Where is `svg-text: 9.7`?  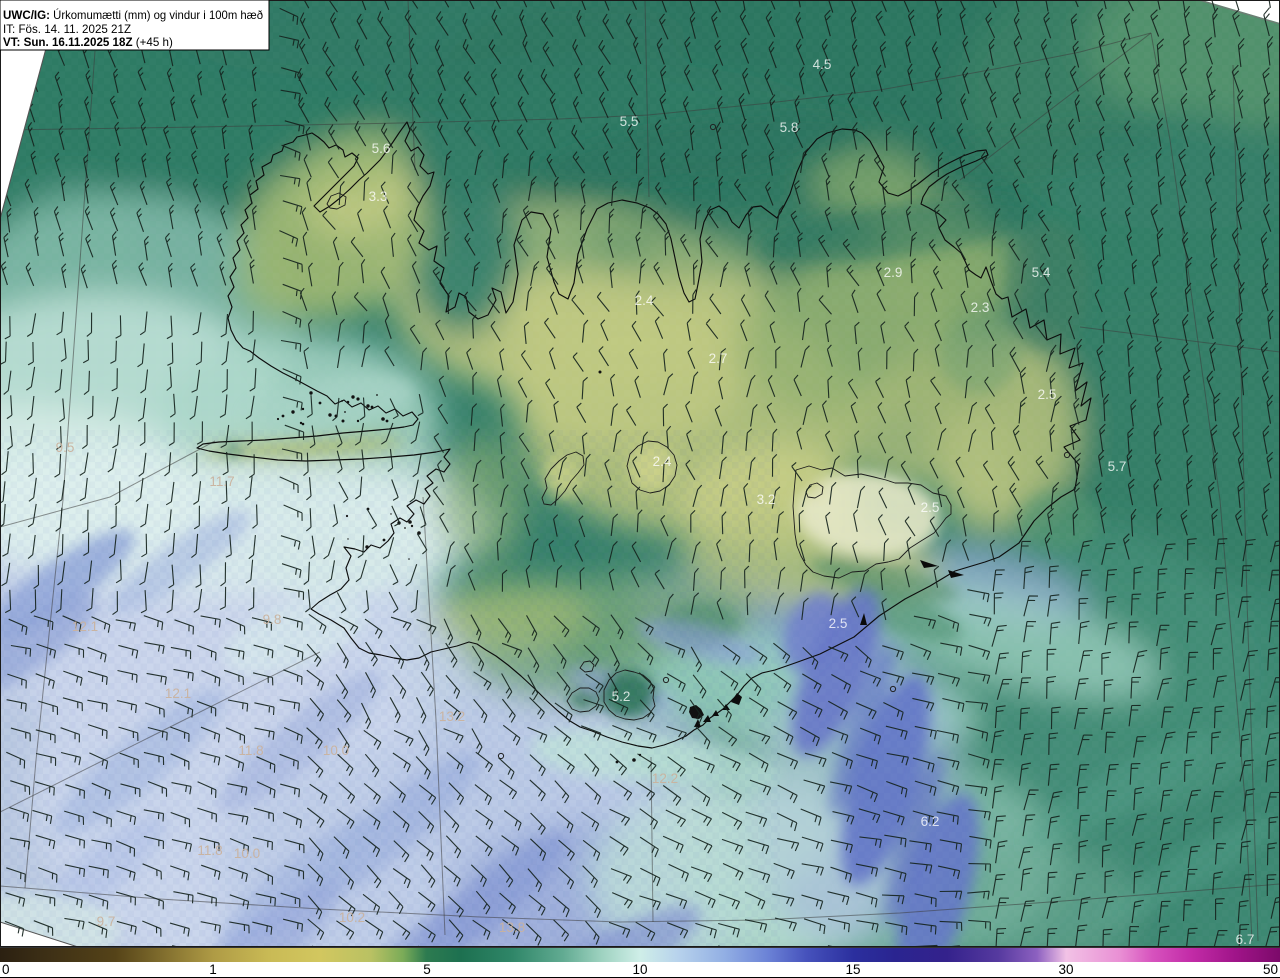
svg-text: 9.7 is located at coordinates (106, 921).